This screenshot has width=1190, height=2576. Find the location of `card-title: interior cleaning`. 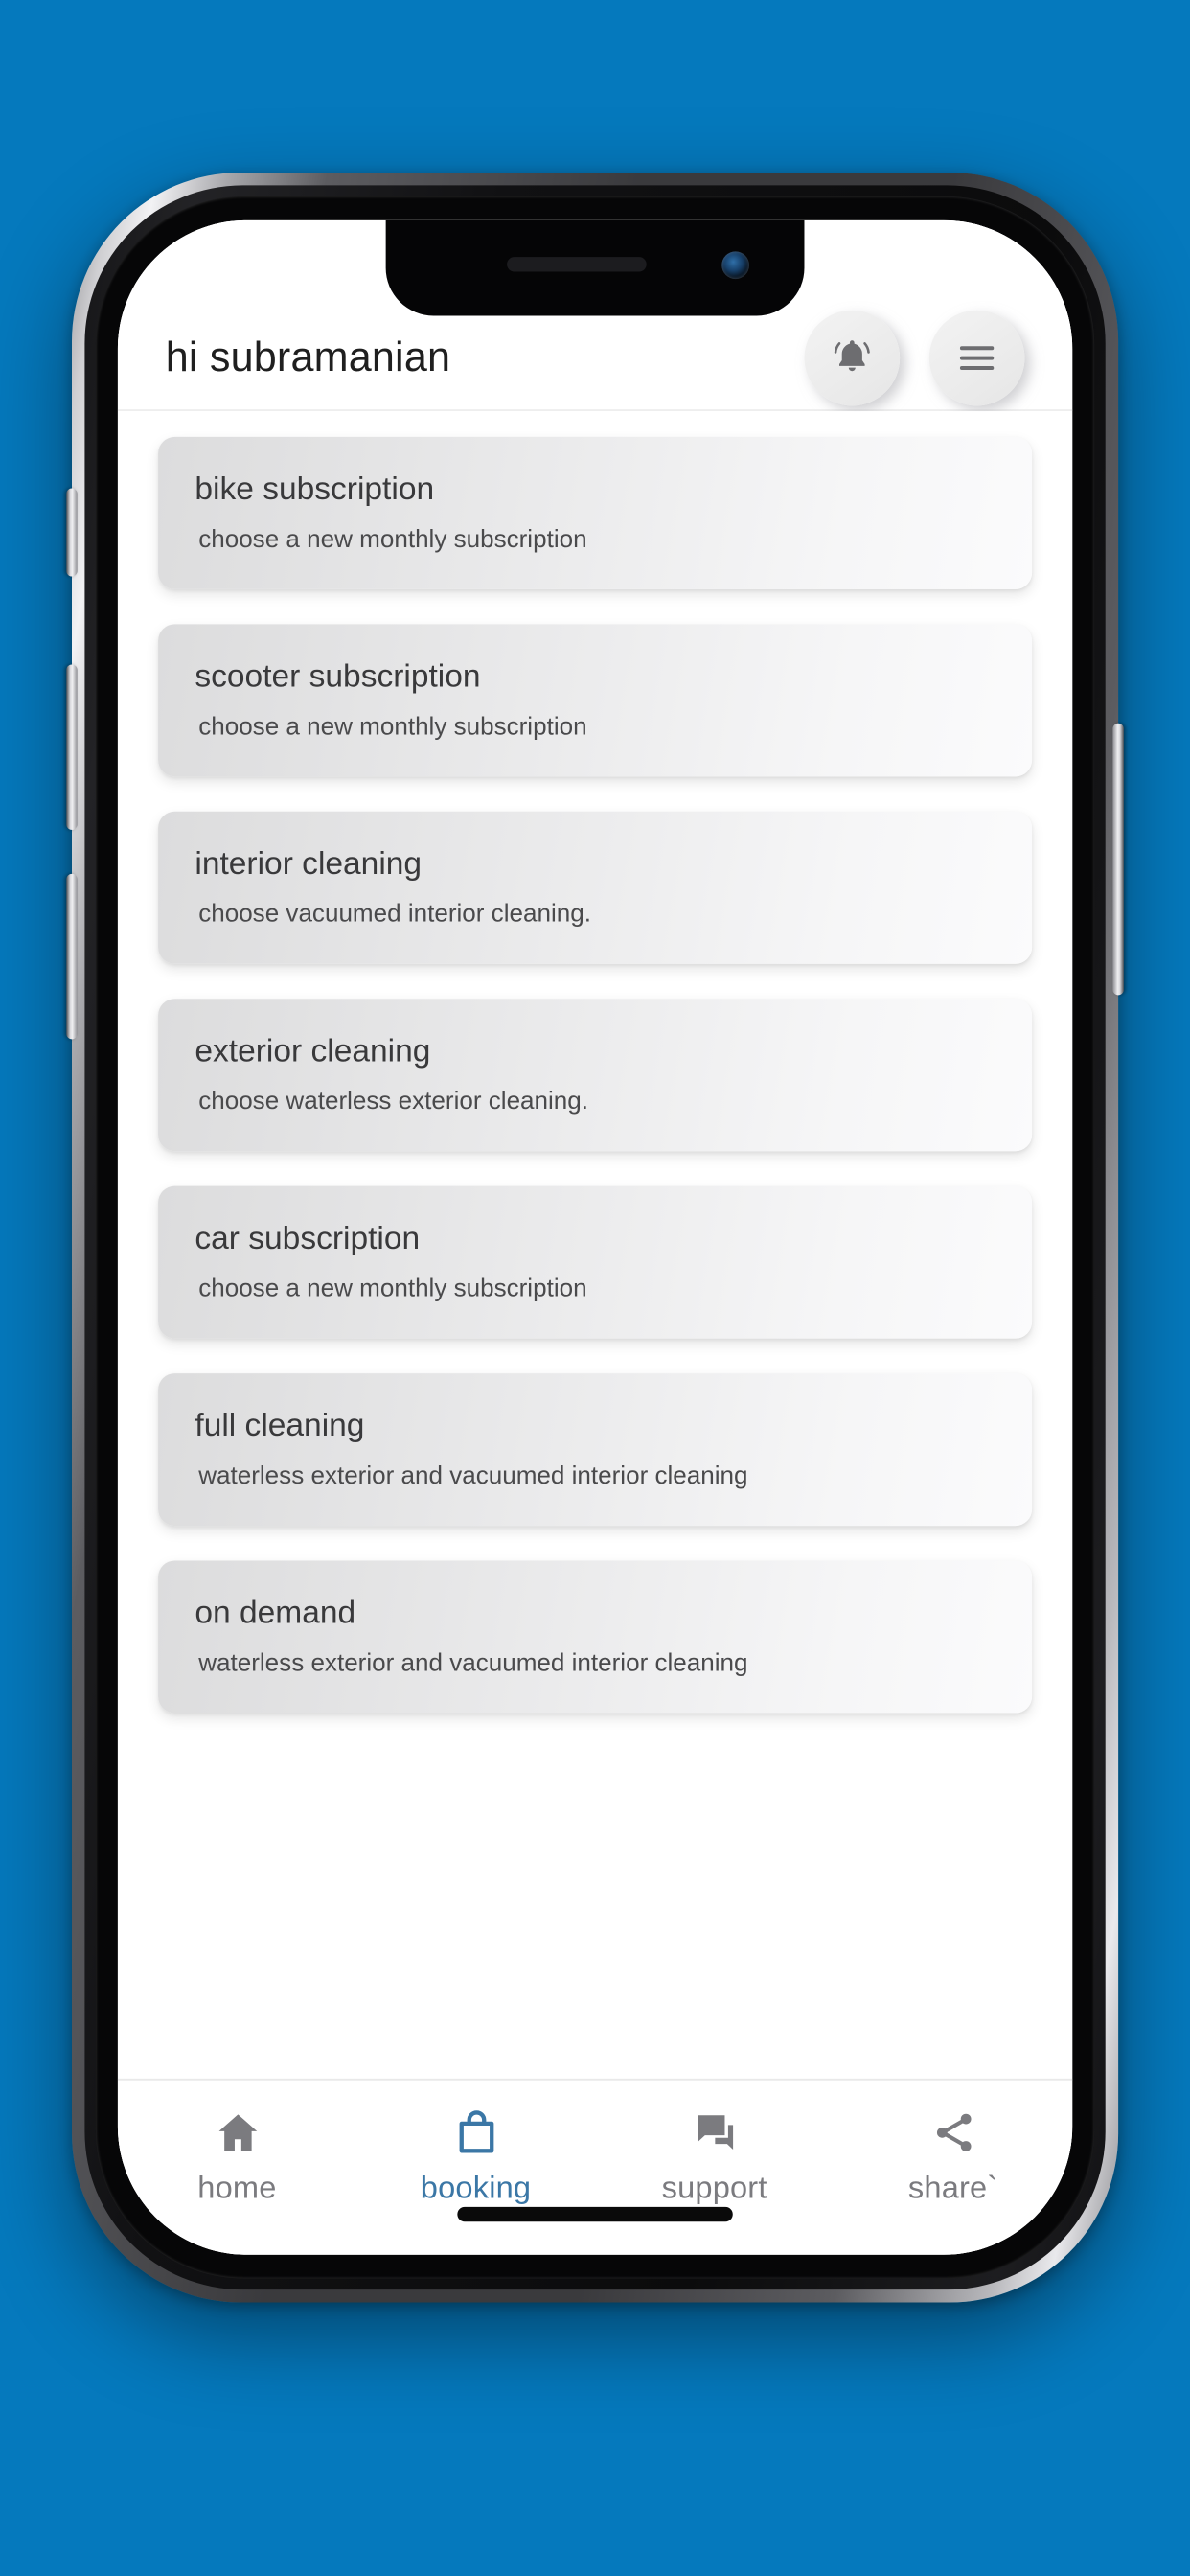

card-title: interior cleaning is located at coordinates (309, 863).